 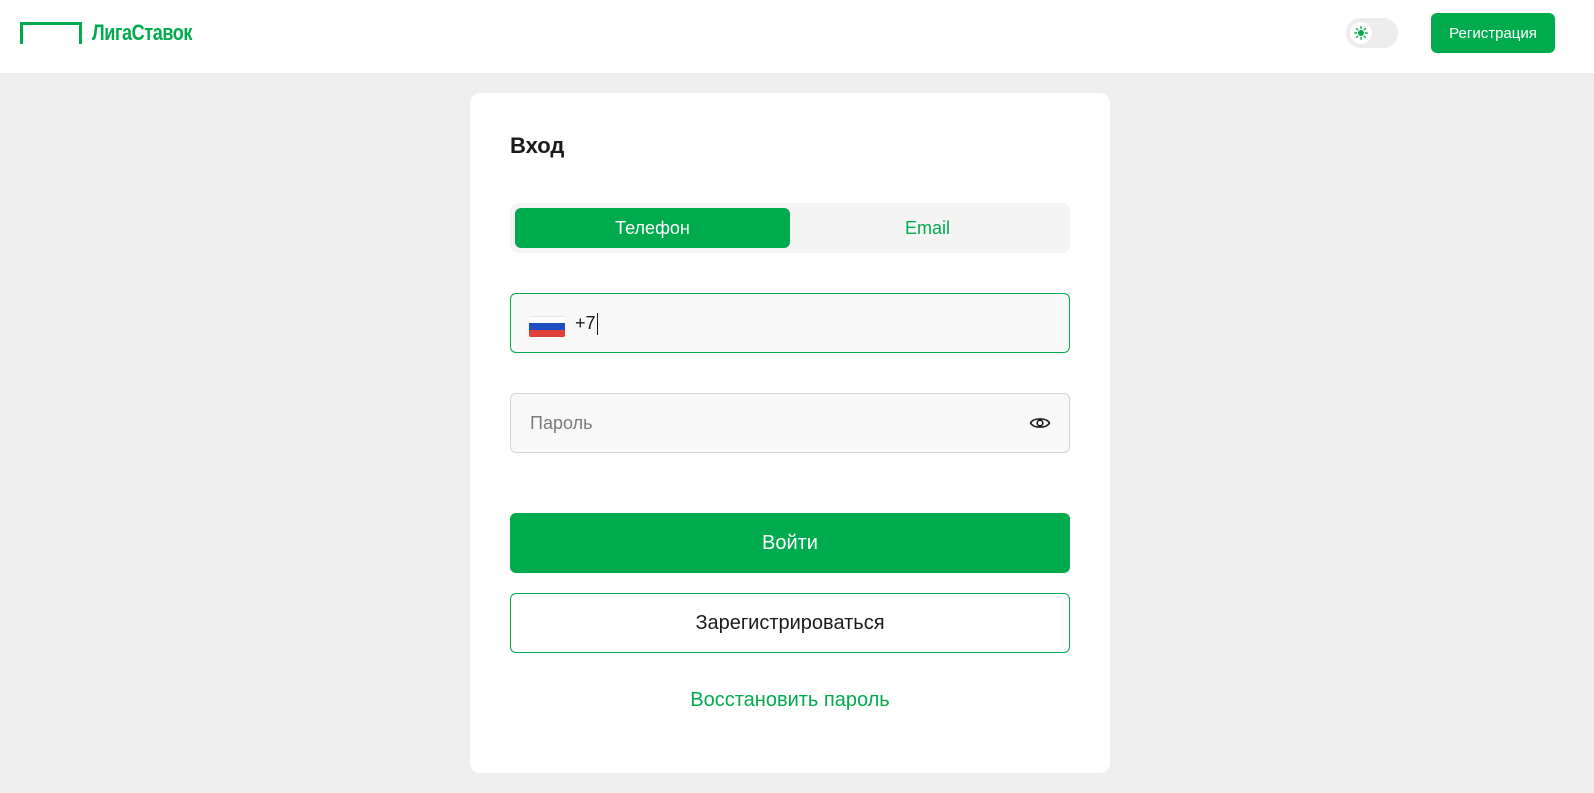 What do you see at coordinates (790, 623) in the screenshot?
I see `signup-button: Зарегистрироваться` at bounding box center [790, 623].